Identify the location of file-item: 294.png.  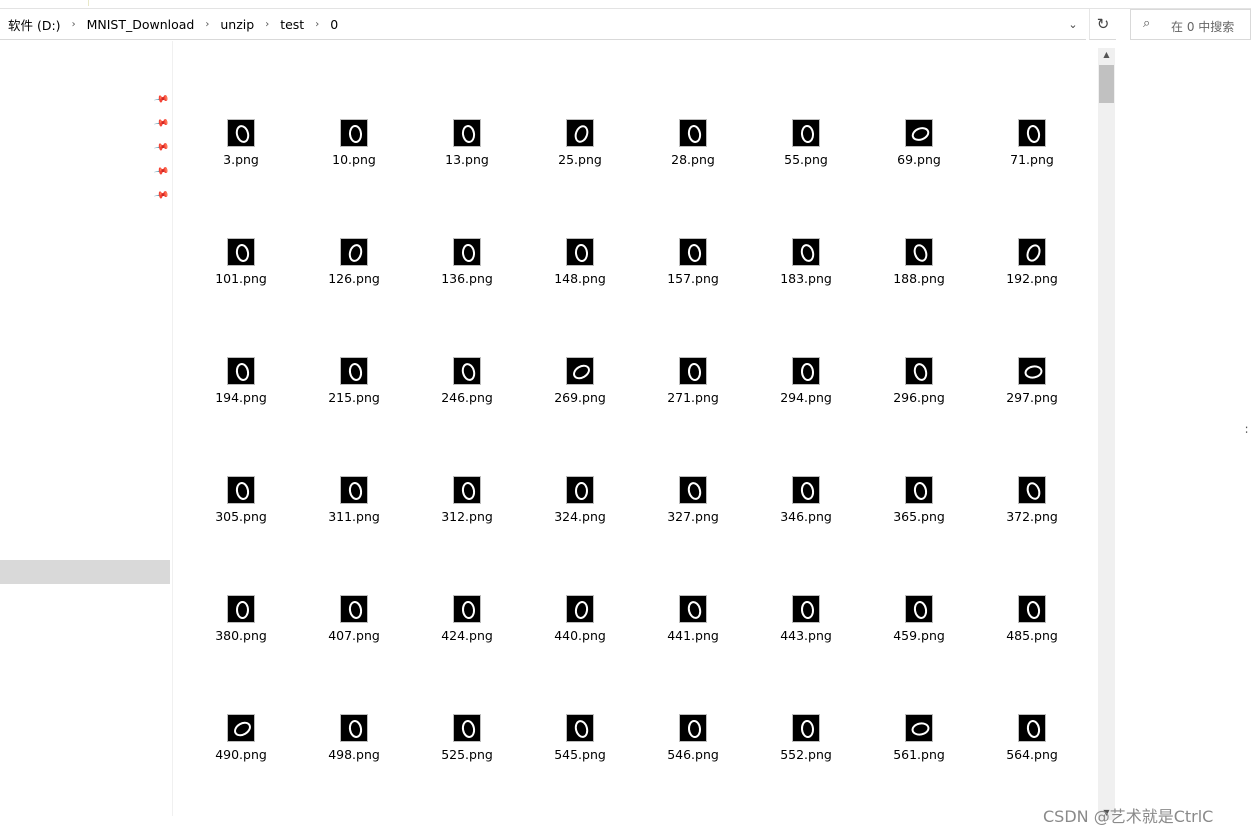
(805, 392).